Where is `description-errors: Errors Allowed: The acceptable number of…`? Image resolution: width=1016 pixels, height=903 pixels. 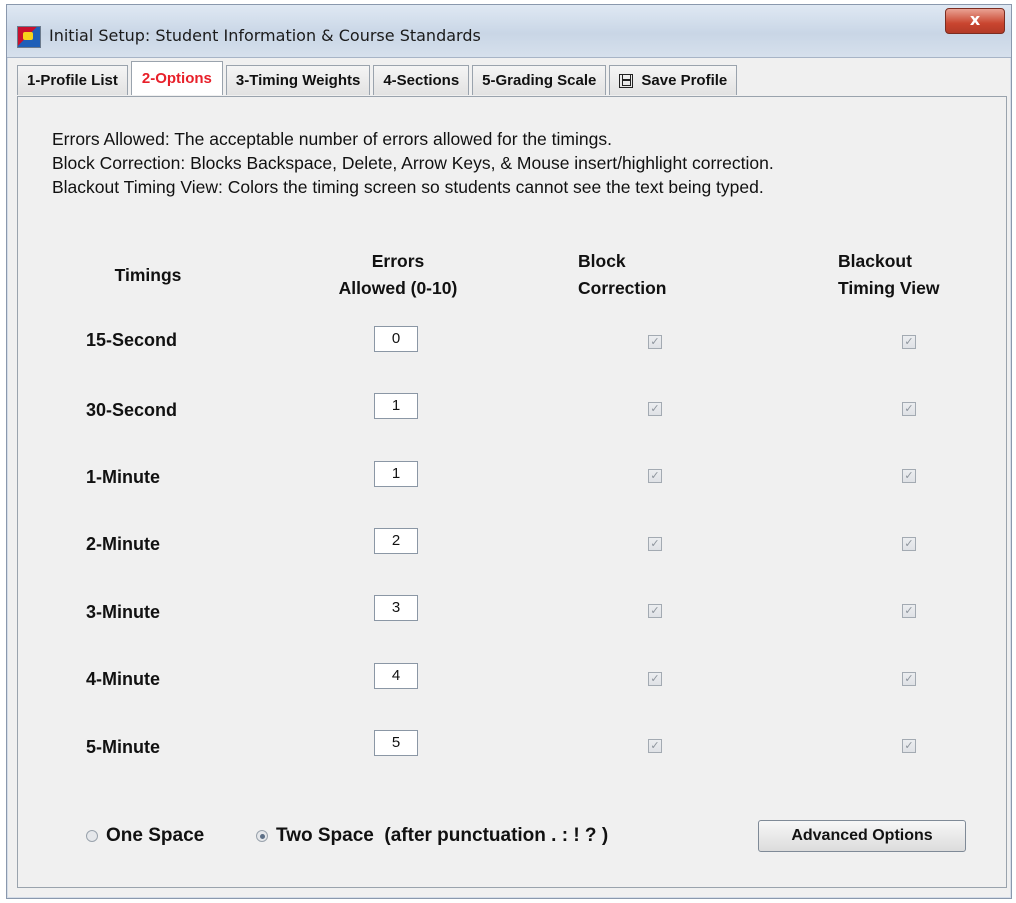
description-errors: Errors Allowed: The acceptable number of… is located at coordinates (332, 139).